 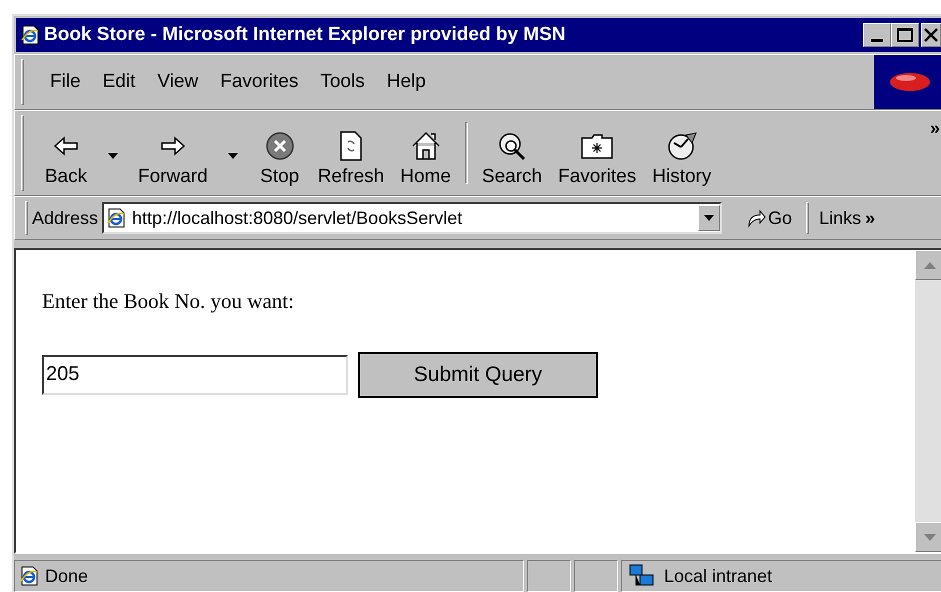 I want to click on maximize-button, so click(x=905, y=35).